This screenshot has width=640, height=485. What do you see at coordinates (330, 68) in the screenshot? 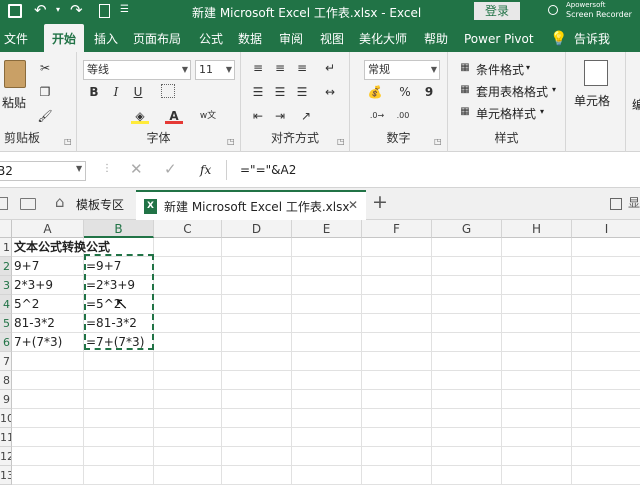
I see `wrap-text-icon: ↵` at bounding box center [330, 68].